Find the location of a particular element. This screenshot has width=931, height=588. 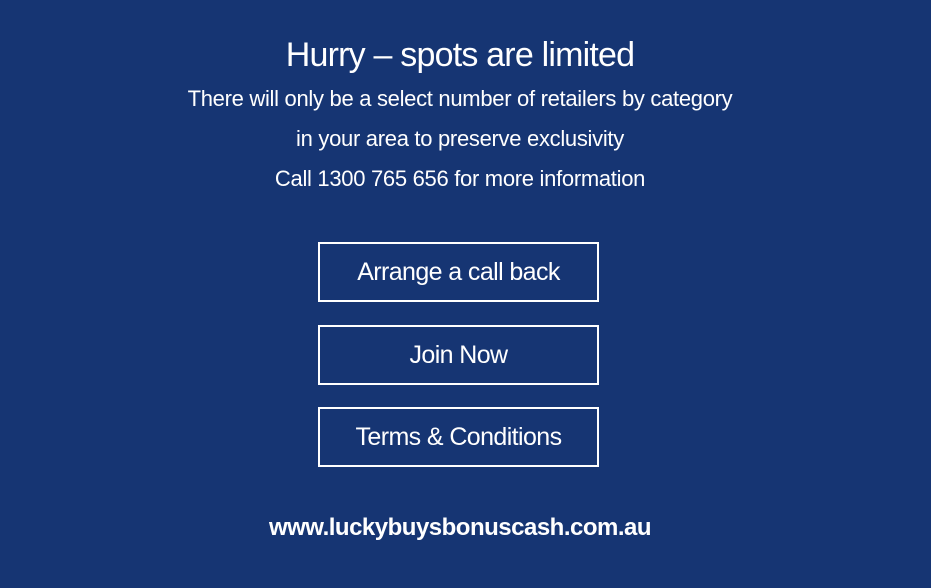

info-line-phone: Call 1300 765 656 for more information is located at coordinates (460, 178).